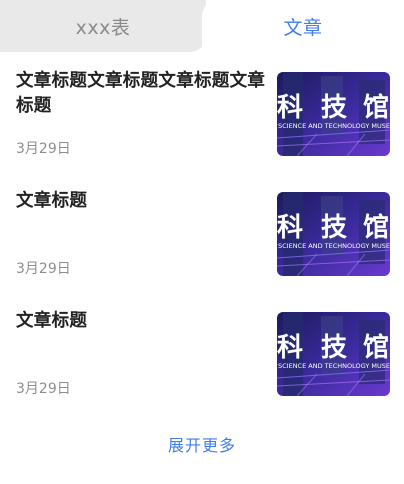 Image resolution: width=404 pixels, height=484 pixels. I want to click on tab-bar: xxx表 文章, so click(202, 26).